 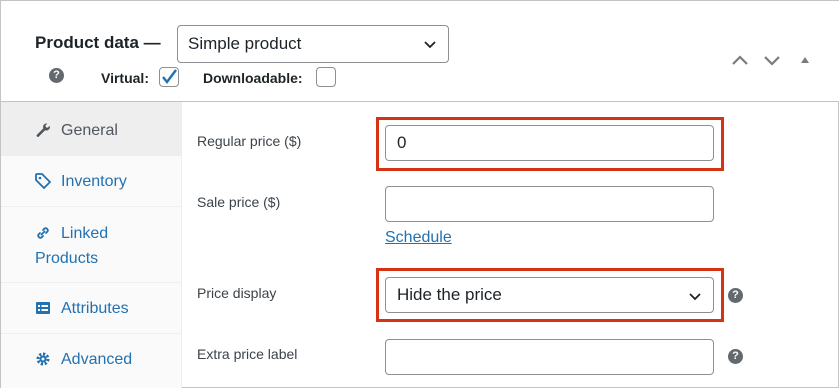 I want to click on checkmark-icon, so click(x=169, y=76).